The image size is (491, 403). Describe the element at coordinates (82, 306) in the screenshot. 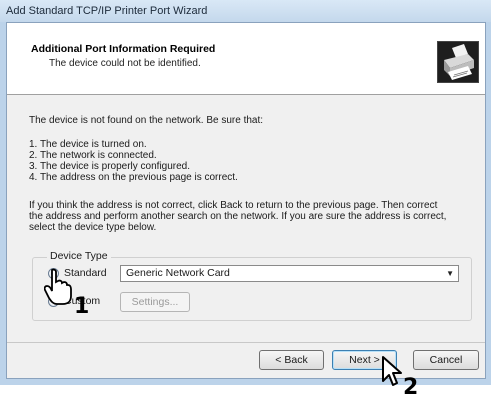

I see `step-1-label: 1` at that location.